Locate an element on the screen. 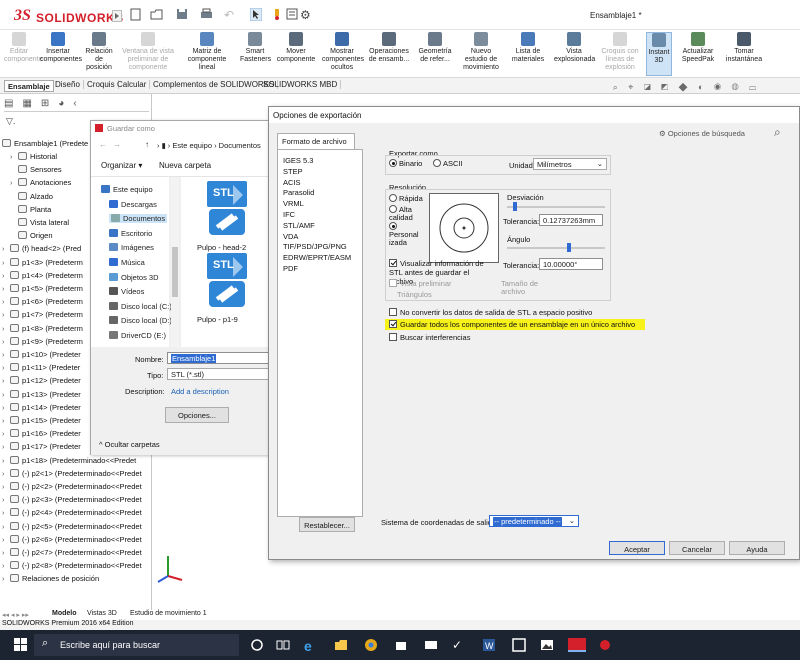 This screenshot has width=800, height=660. high-quality-radio-dot is located at coordinates (393, 209).